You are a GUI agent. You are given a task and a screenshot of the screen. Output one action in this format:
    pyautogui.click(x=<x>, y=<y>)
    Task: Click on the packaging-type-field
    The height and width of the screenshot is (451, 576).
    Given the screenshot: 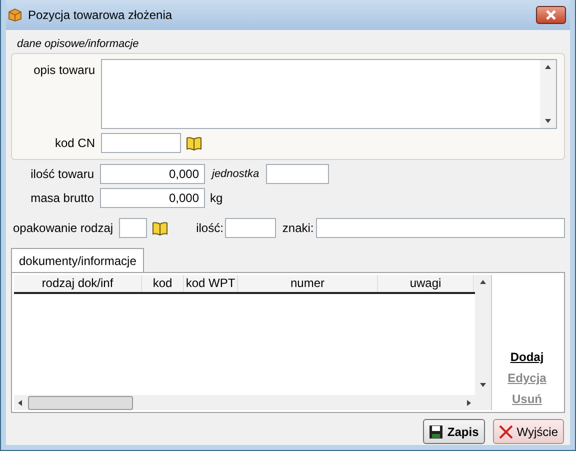 What is the action you would take?
    pyautogui.click(x=133, y=228)
    